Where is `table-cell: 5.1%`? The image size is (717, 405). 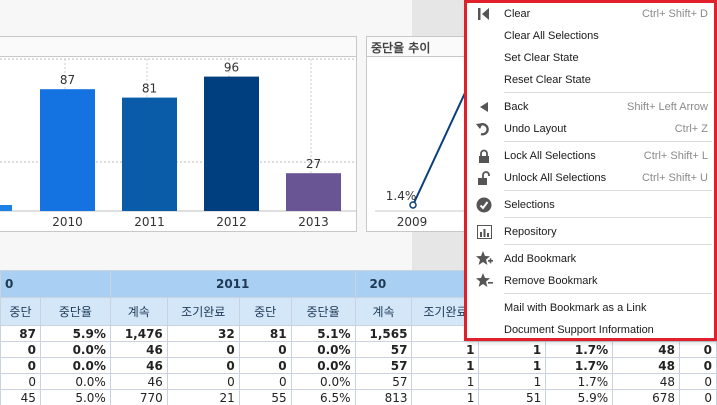 table-cell: 5.1% is located at coordinates (323, 333).